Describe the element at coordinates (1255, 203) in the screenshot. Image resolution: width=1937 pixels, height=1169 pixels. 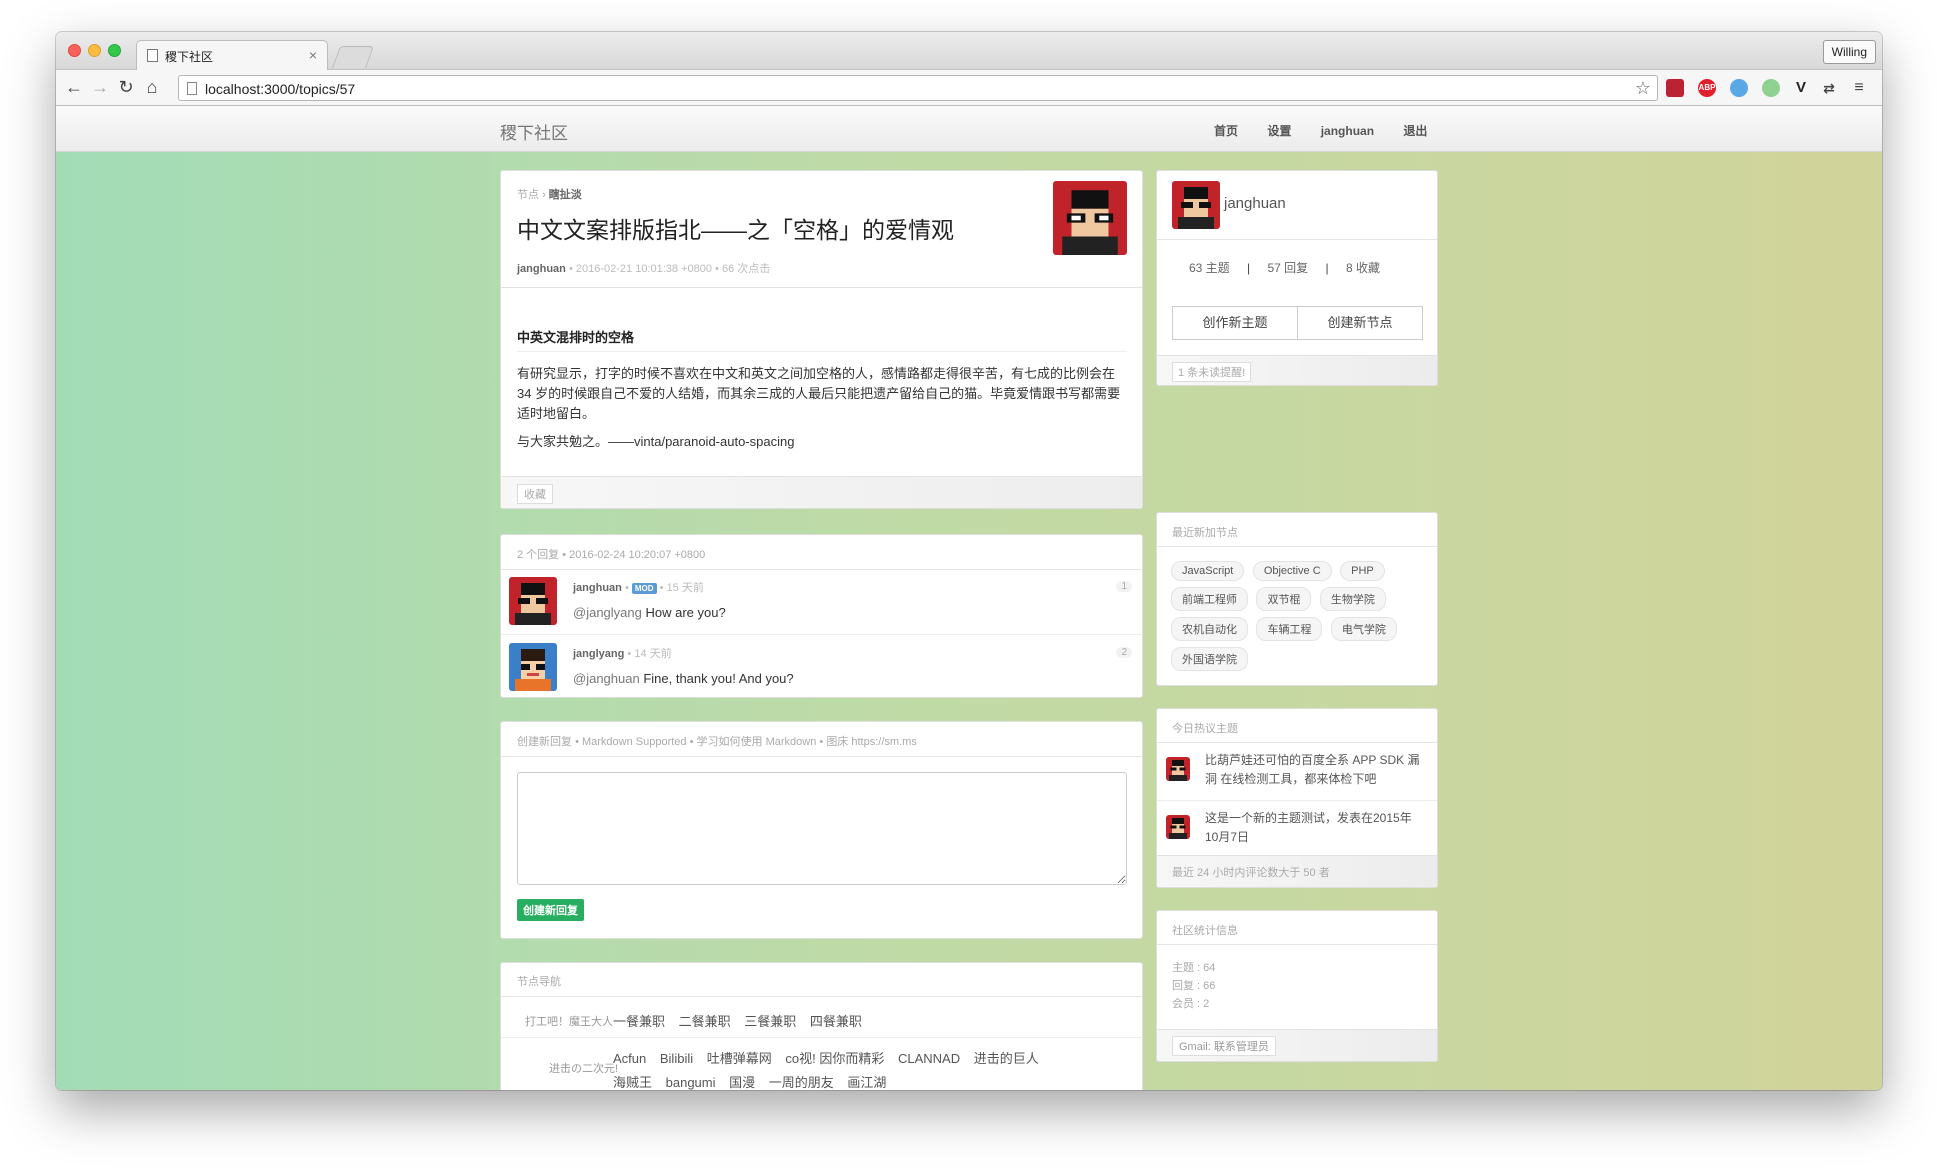
I see `profile-name: janghuan` at that location.